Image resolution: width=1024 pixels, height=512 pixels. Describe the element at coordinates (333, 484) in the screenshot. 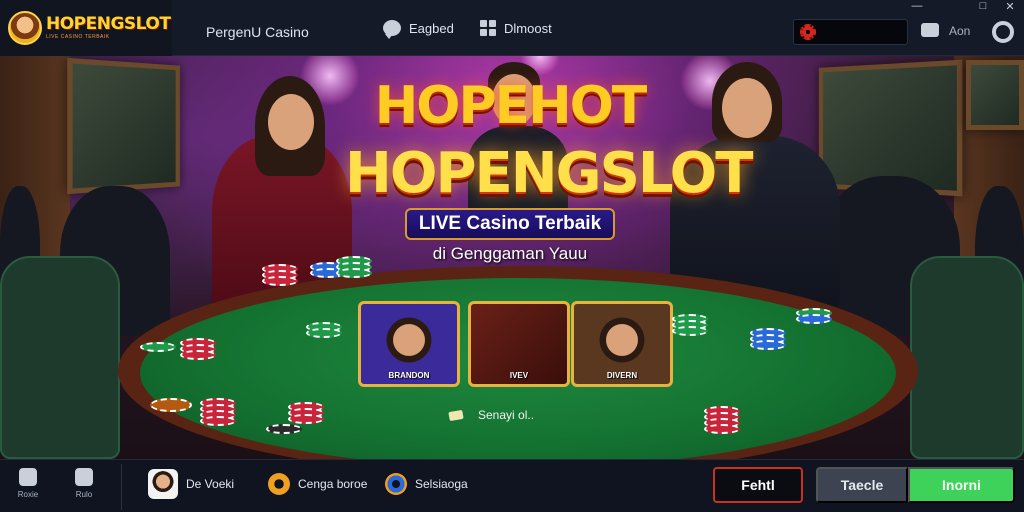

I see `player-label: Cenga boroe` at that location.